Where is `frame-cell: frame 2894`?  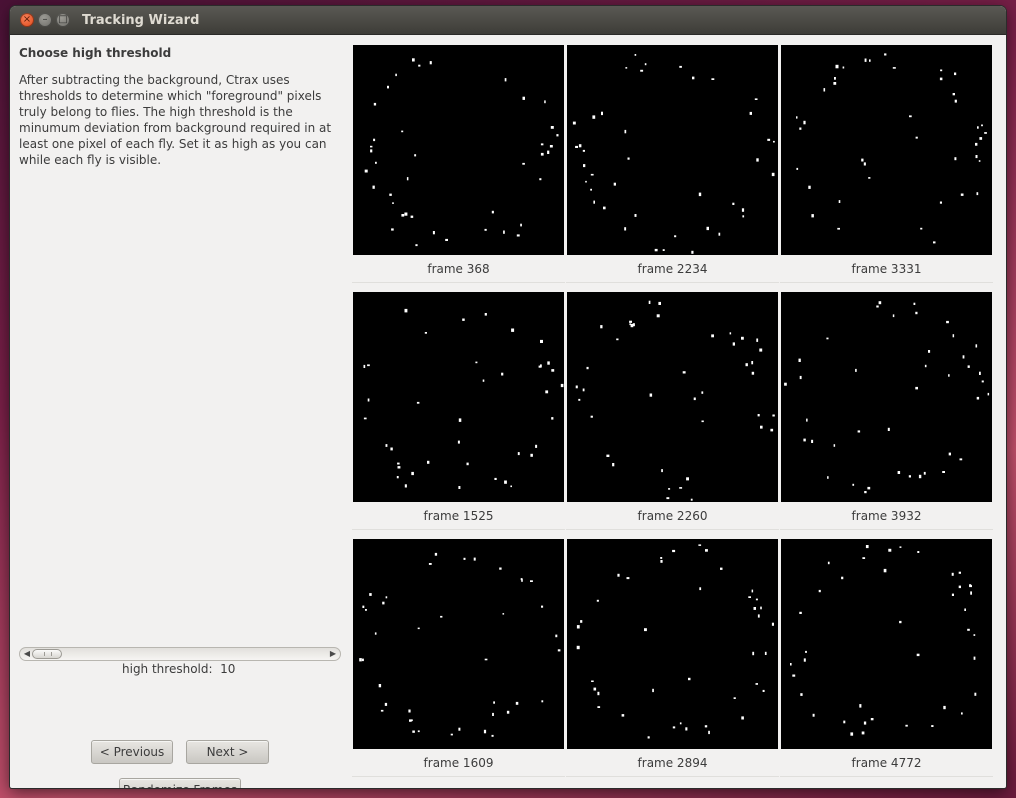 frame-cell: frame 2894 is located at coordinates (672, 653).